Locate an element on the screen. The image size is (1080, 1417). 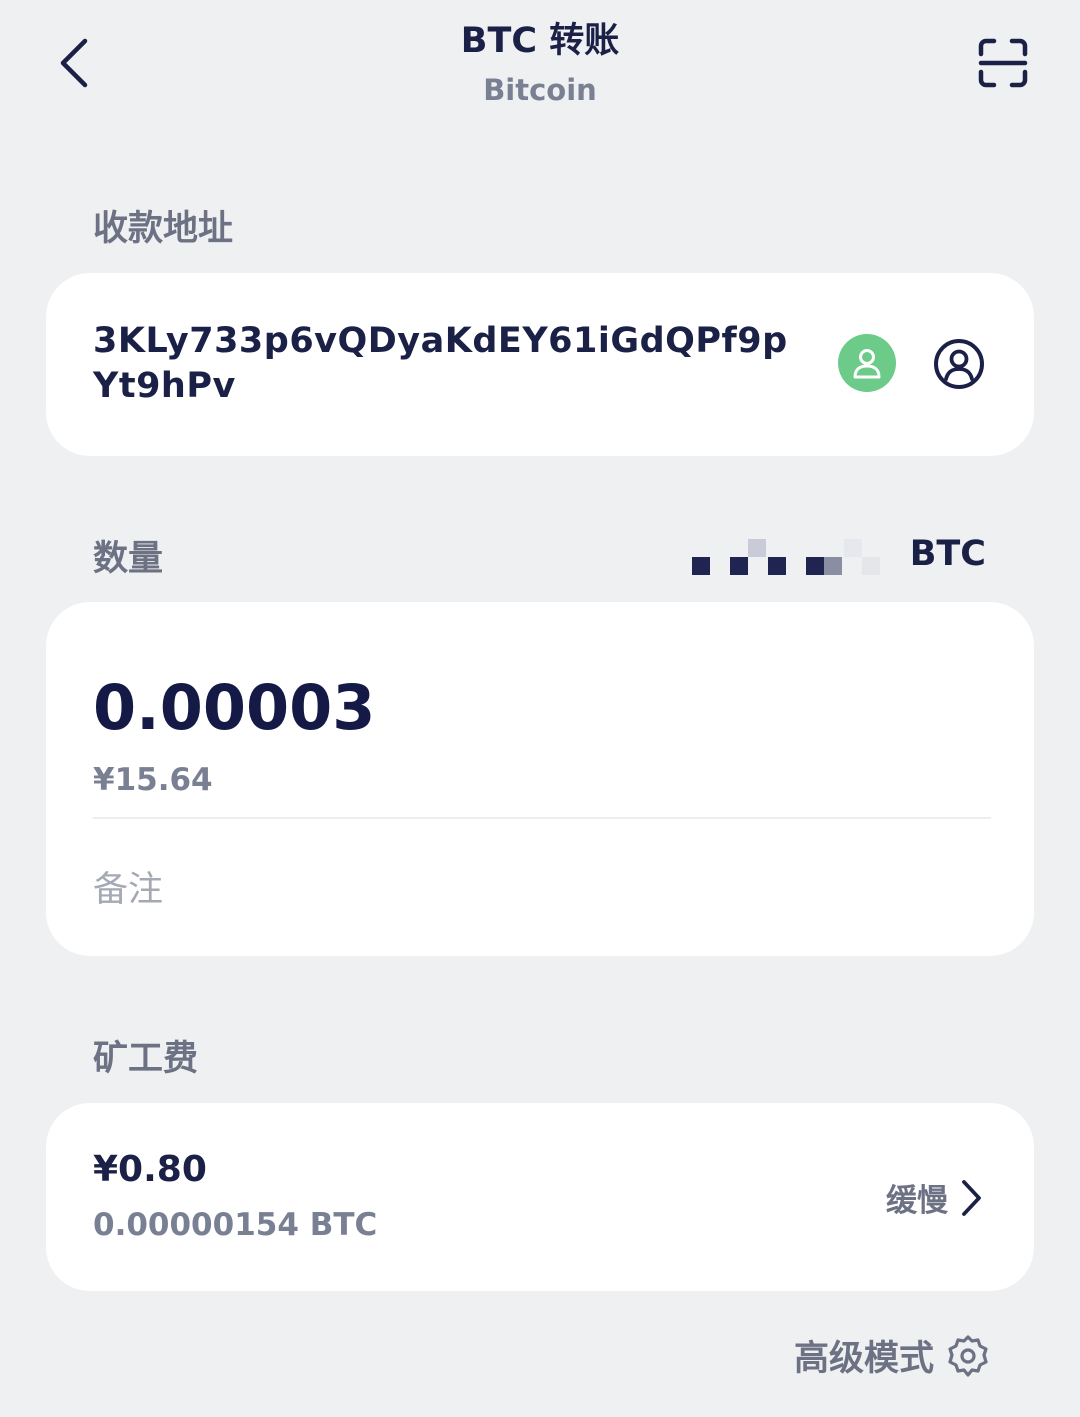
title-group: BTC 转账 Bitcoin is located at coordinates (540, 66).